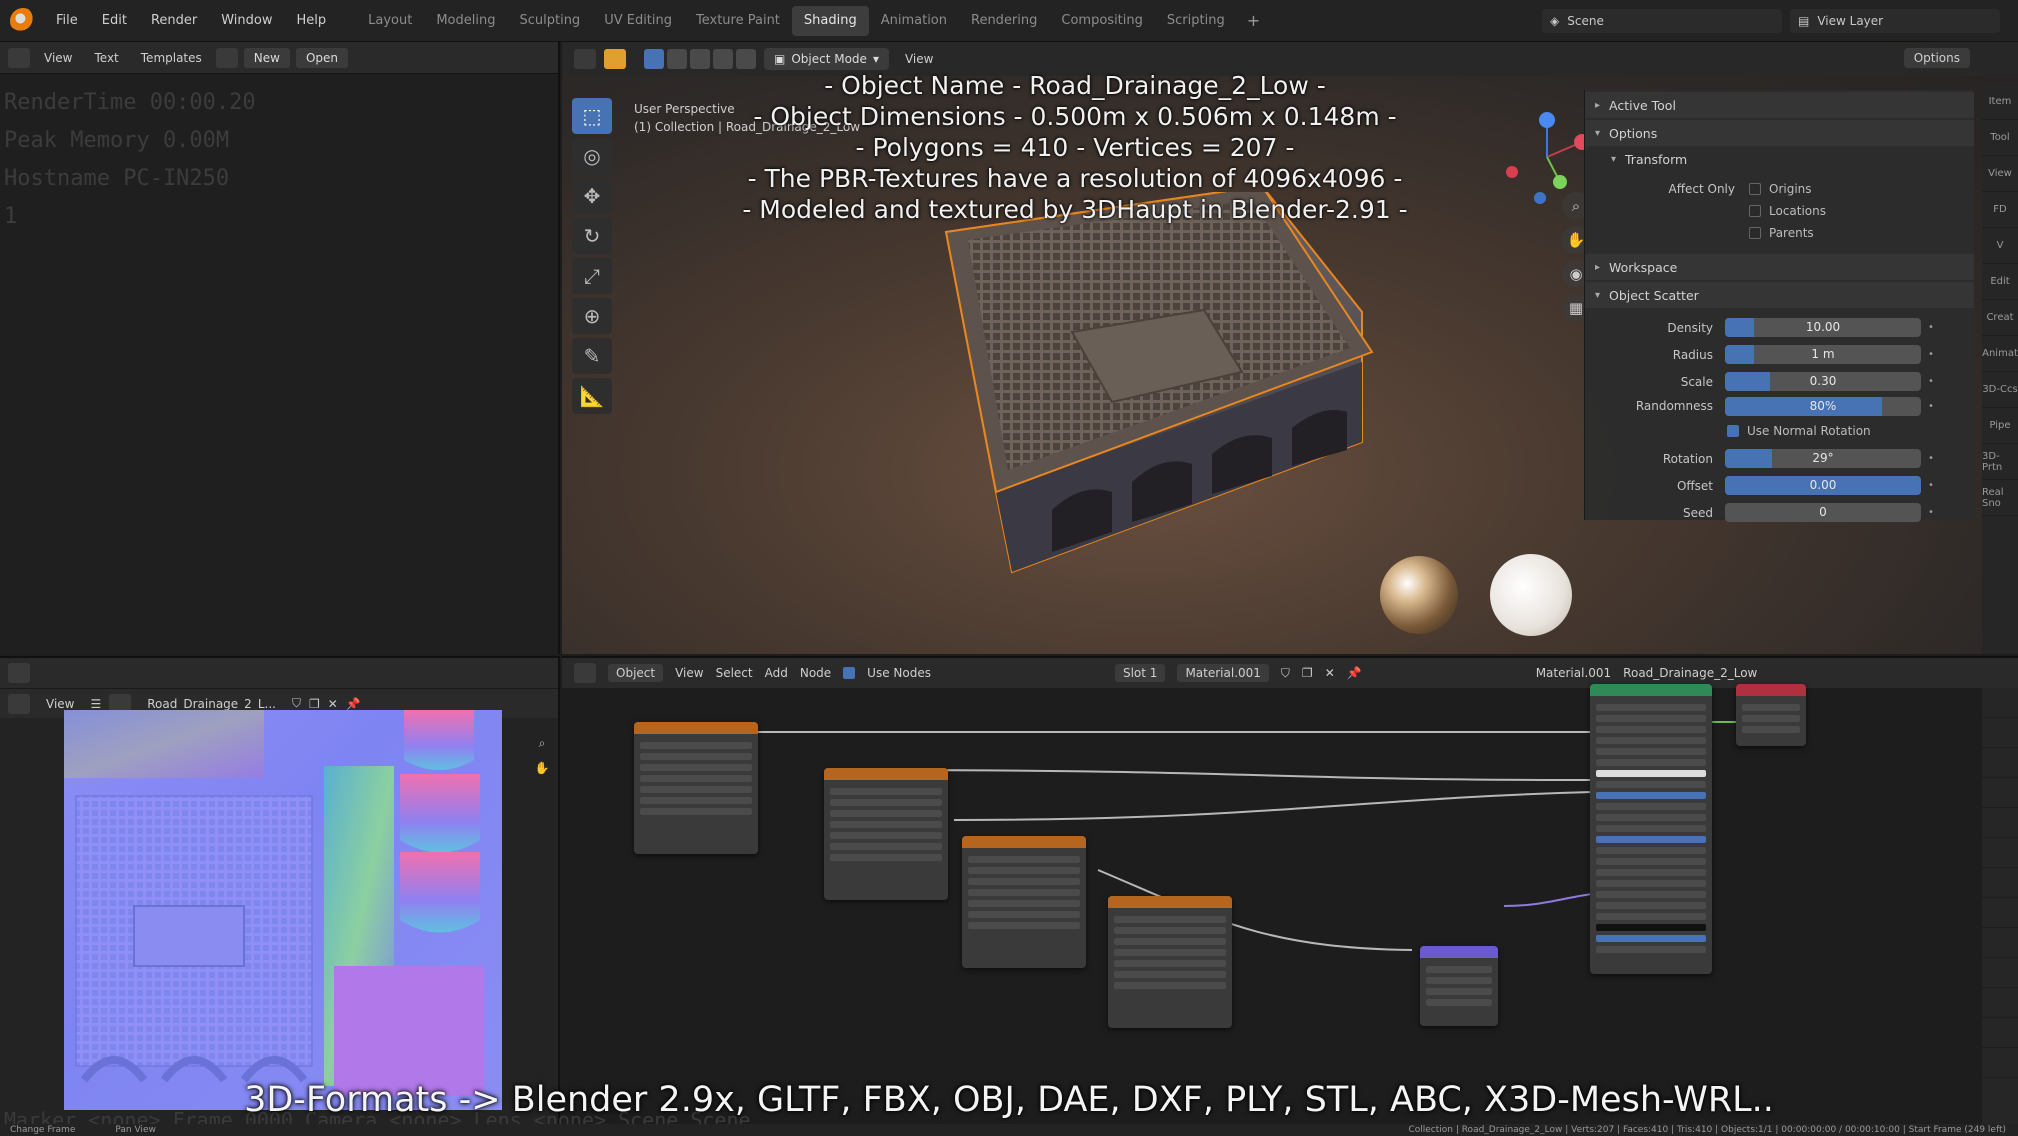 This screenshot has width=2018, height=1136. Describe the element at coordinates (2000, 102) in the screenshot. I see `sidebar-tab-item: Item` at that location.